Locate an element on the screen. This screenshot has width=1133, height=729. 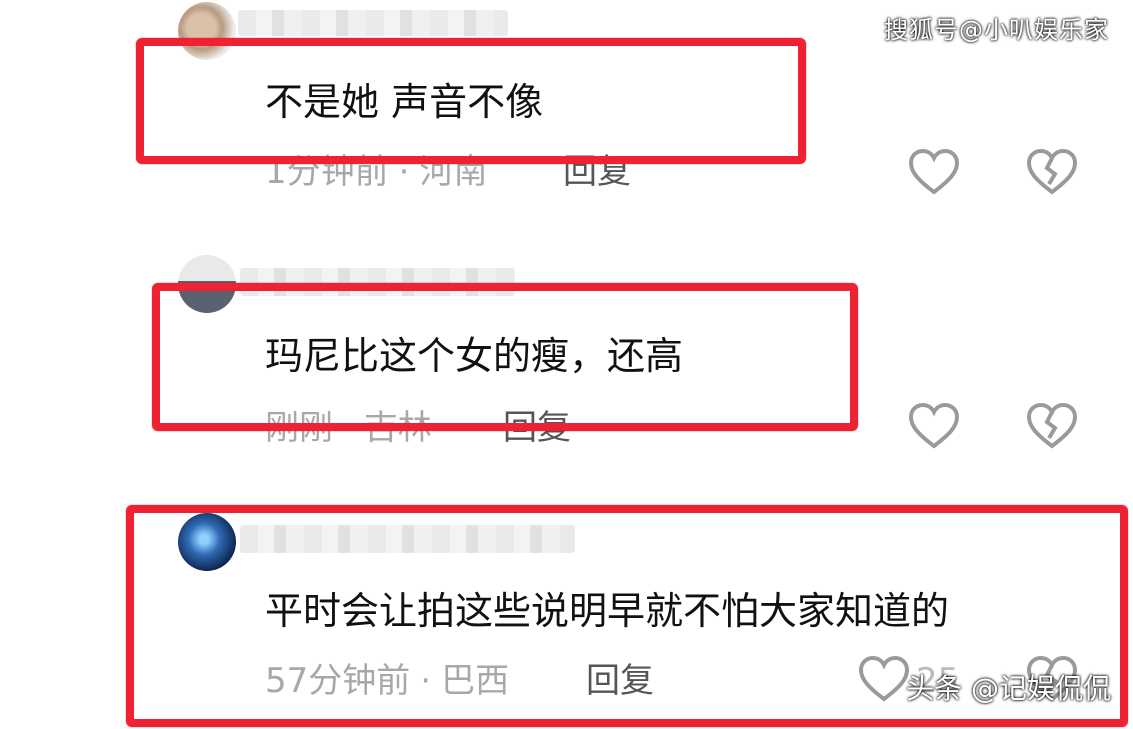
watermark-bottom: 头条 @记娱侃侃 is located at coordinates (1008, 688).